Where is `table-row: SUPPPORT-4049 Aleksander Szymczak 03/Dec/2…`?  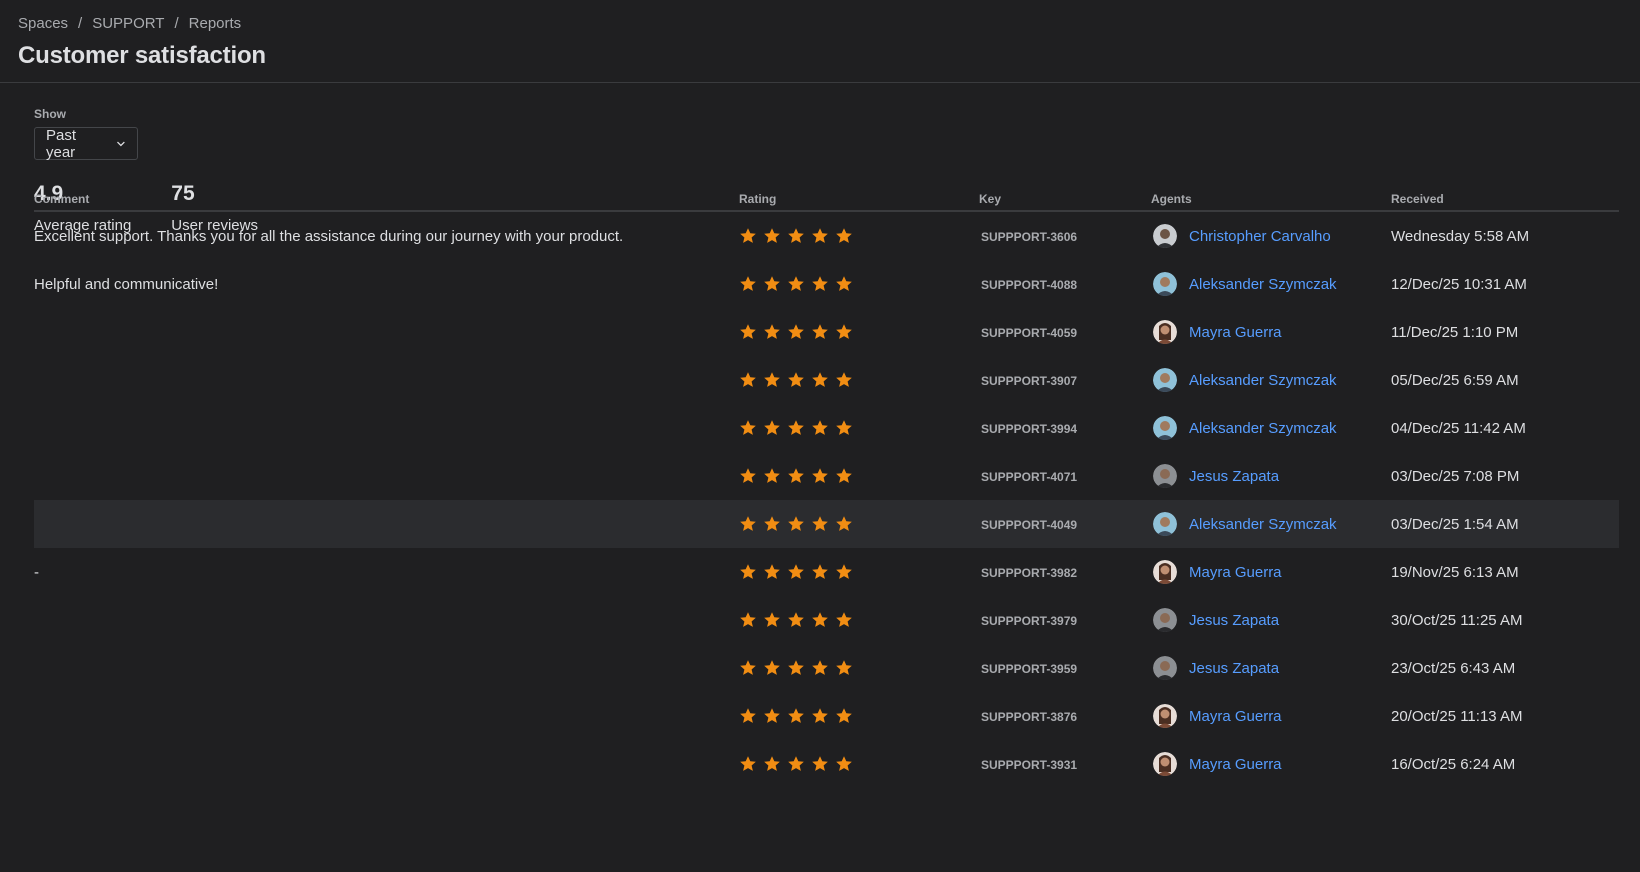 table-row: SUPPPORT-4049 Aleksander Szymczak 03/Dec/2… is located at coordinates (826, 524).